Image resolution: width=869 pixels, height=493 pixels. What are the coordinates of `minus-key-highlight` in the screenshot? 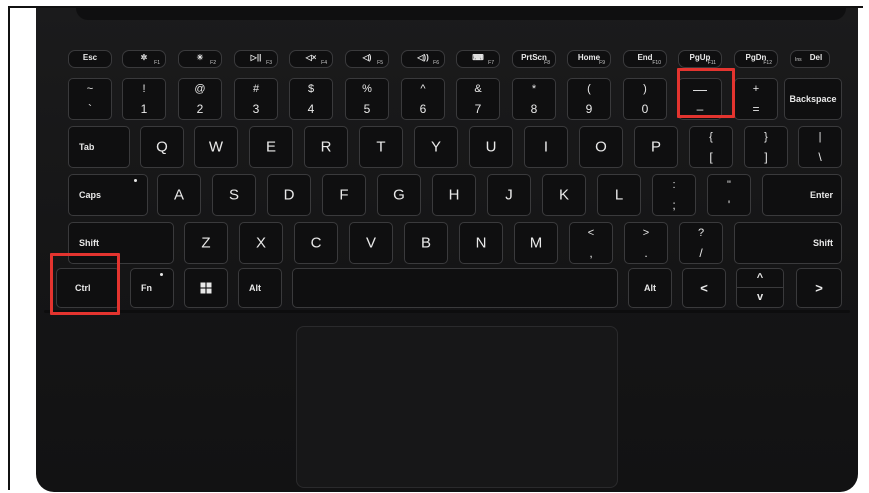 It's located at (706, 93).